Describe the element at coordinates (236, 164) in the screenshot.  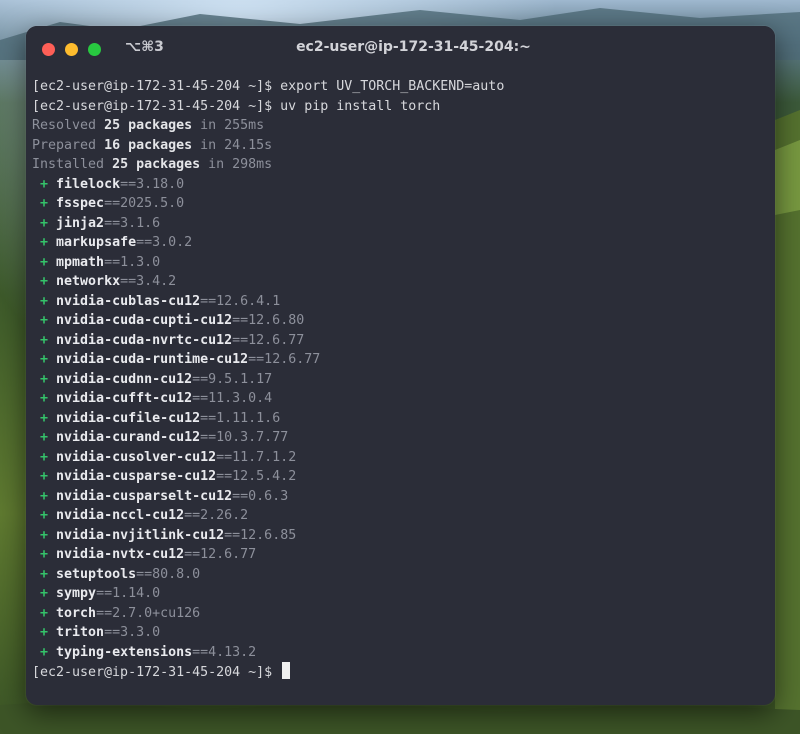
I see `summary-duration: in 298ms` at that location.